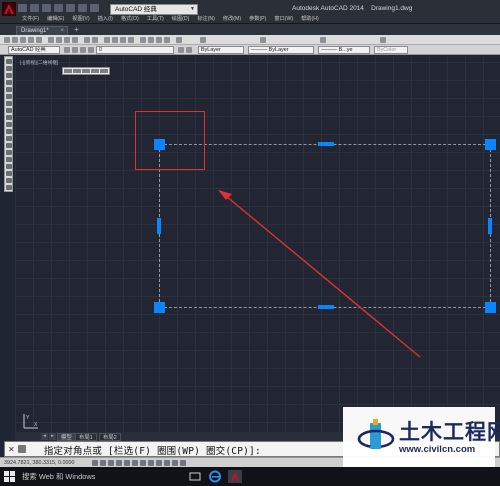 Image resolution: width=500 pixels, height=486 pixels. I want to click on save-as-icon, so click(58, 8).